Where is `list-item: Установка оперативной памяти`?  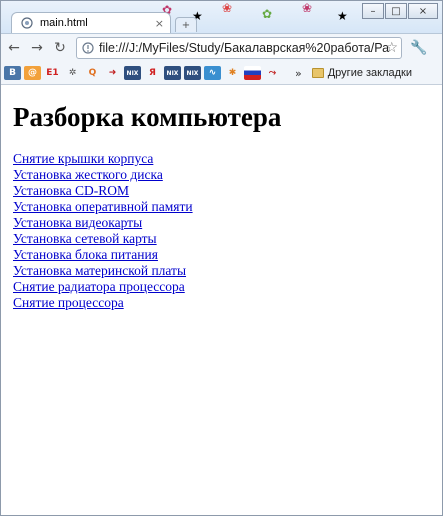 list-item: Установка оперативной памяти is located at coordinates (103, 207).